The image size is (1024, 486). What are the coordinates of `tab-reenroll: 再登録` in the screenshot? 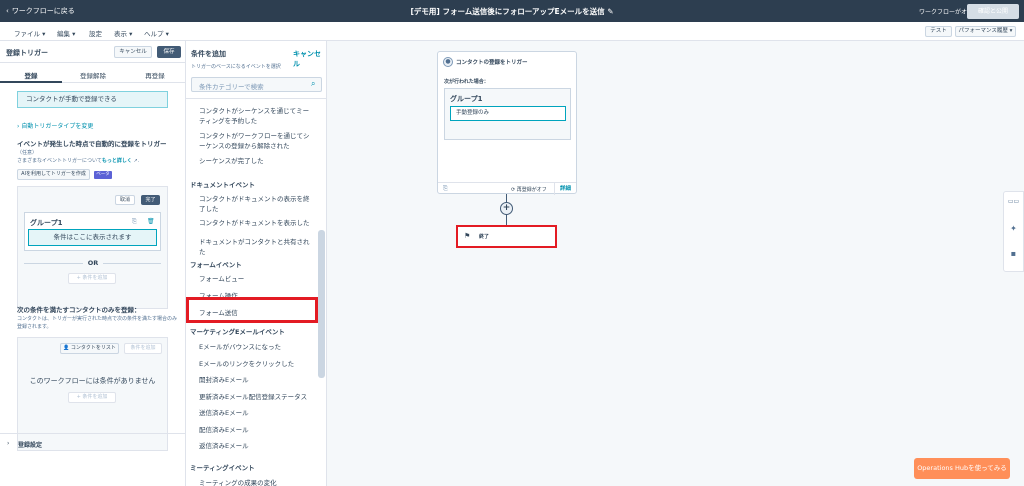 It's located at (155, 75).